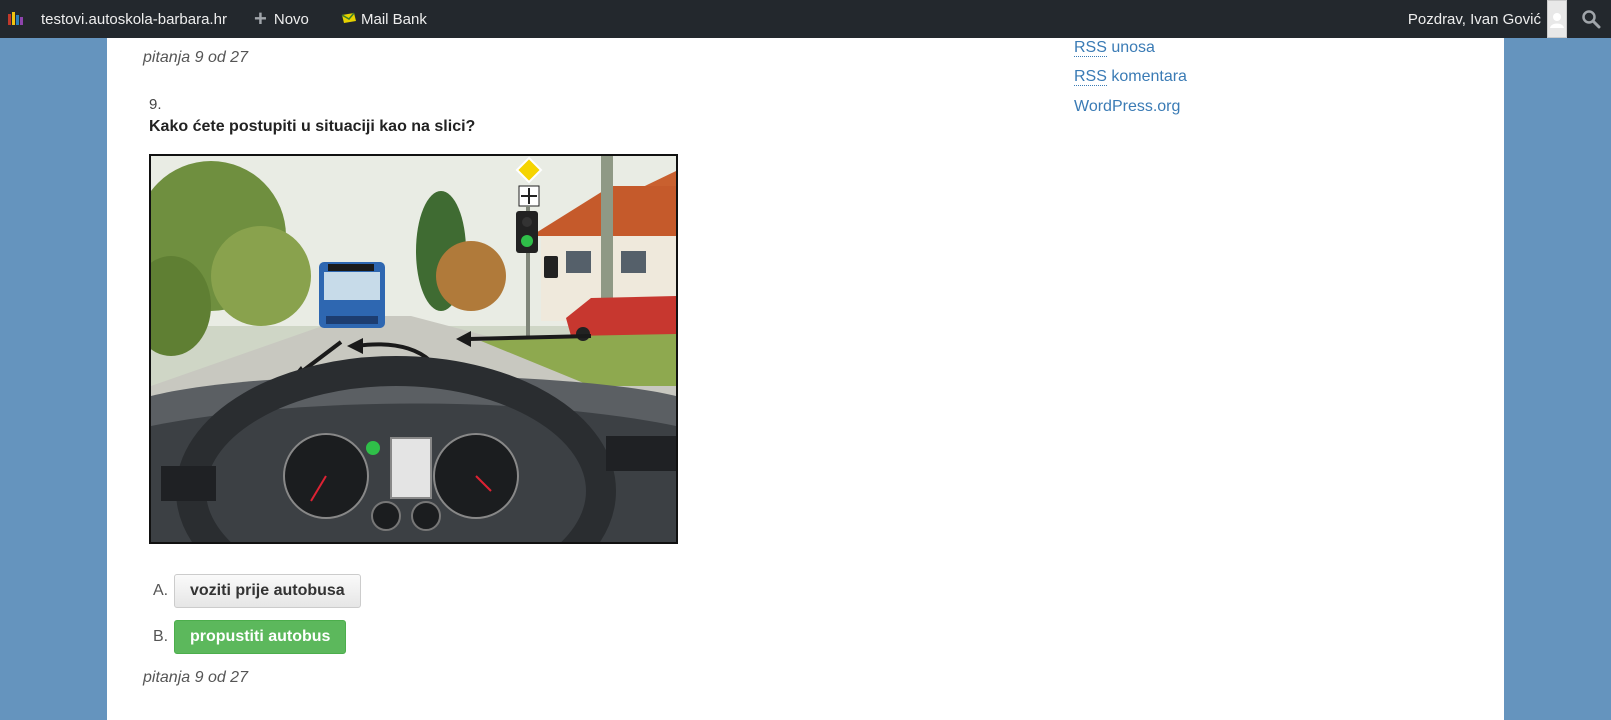 The image size is (1611, 720). Describe the element at coordinates (291, 19) in the screenshot. I see `new-content-label: Novo` at that location.